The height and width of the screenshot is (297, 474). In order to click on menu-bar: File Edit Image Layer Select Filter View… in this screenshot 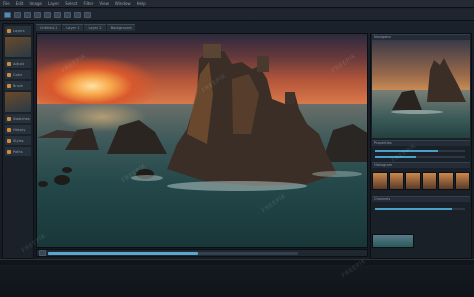, I will do `click(237, 4)`.